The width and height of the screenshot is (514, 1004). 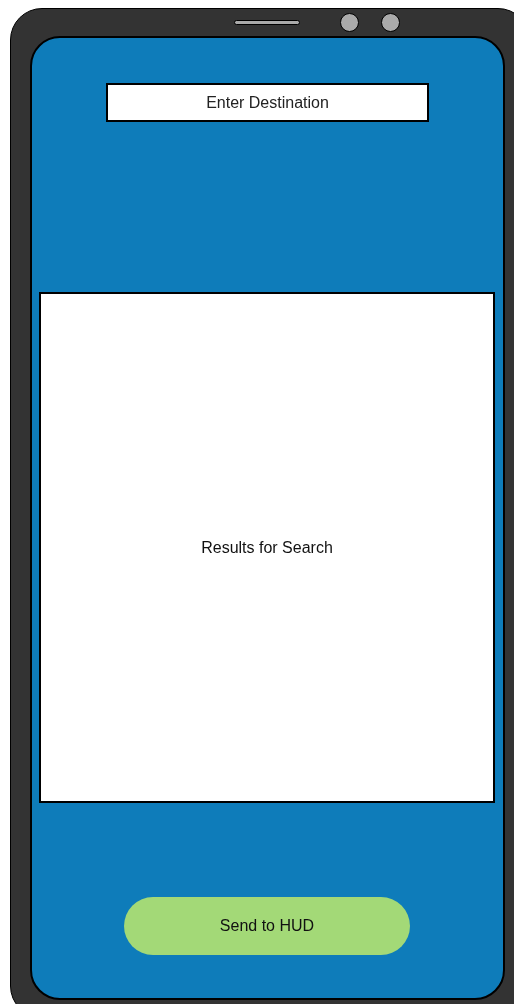 What do you see at coordinates (267, 22) in the screenshot?
I see `speaker-icon` at bounding box center [267, 22].